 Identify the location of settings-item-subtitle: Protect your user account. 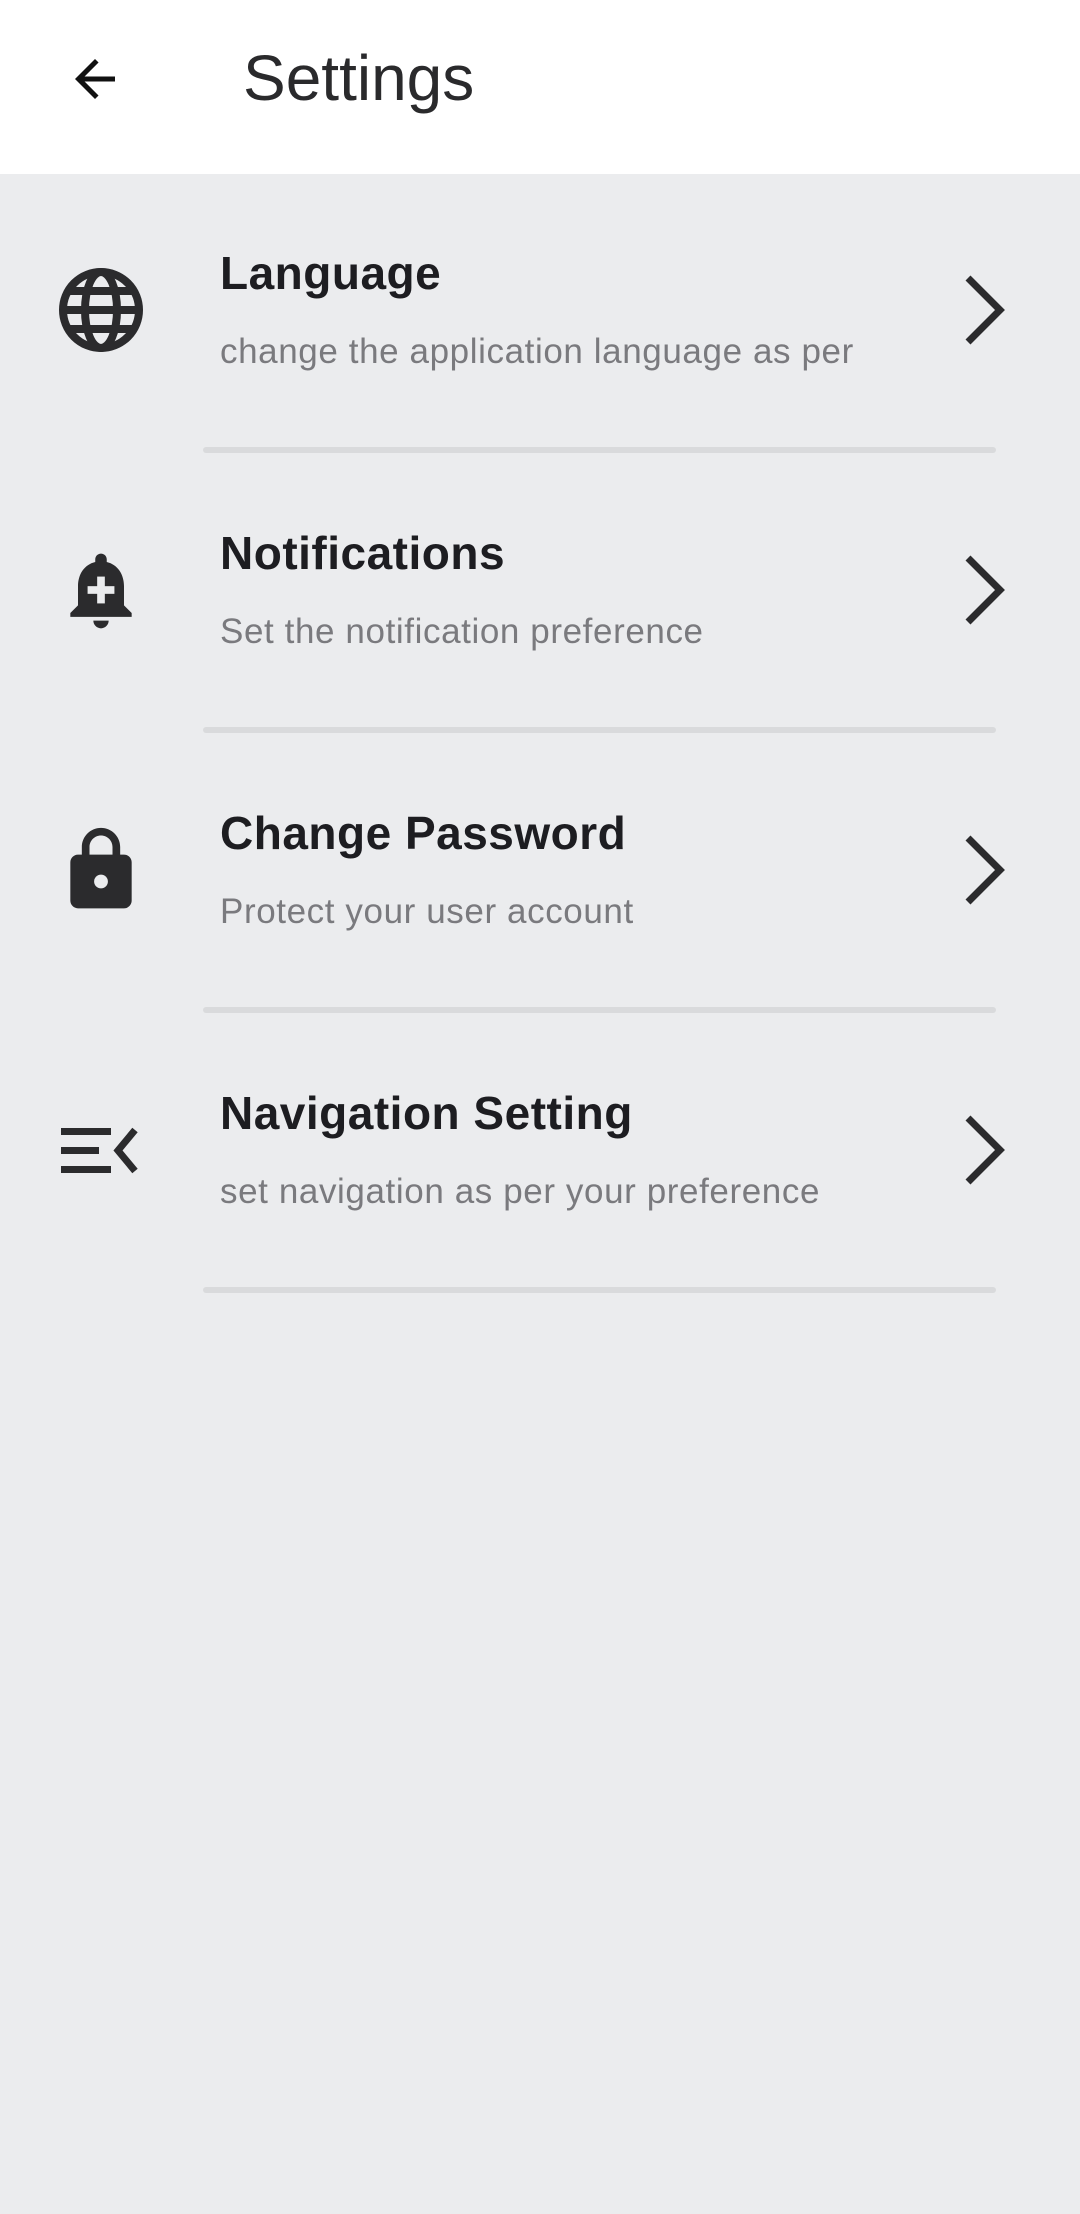
(427, 911).